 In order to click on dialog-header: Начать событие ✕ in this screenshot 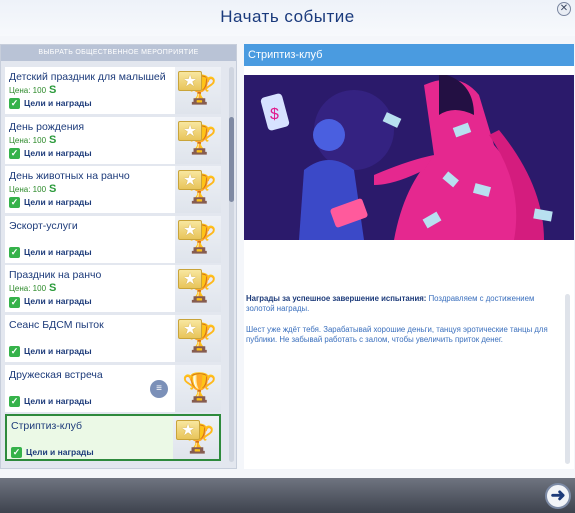, I will do `click(287, 18)`.